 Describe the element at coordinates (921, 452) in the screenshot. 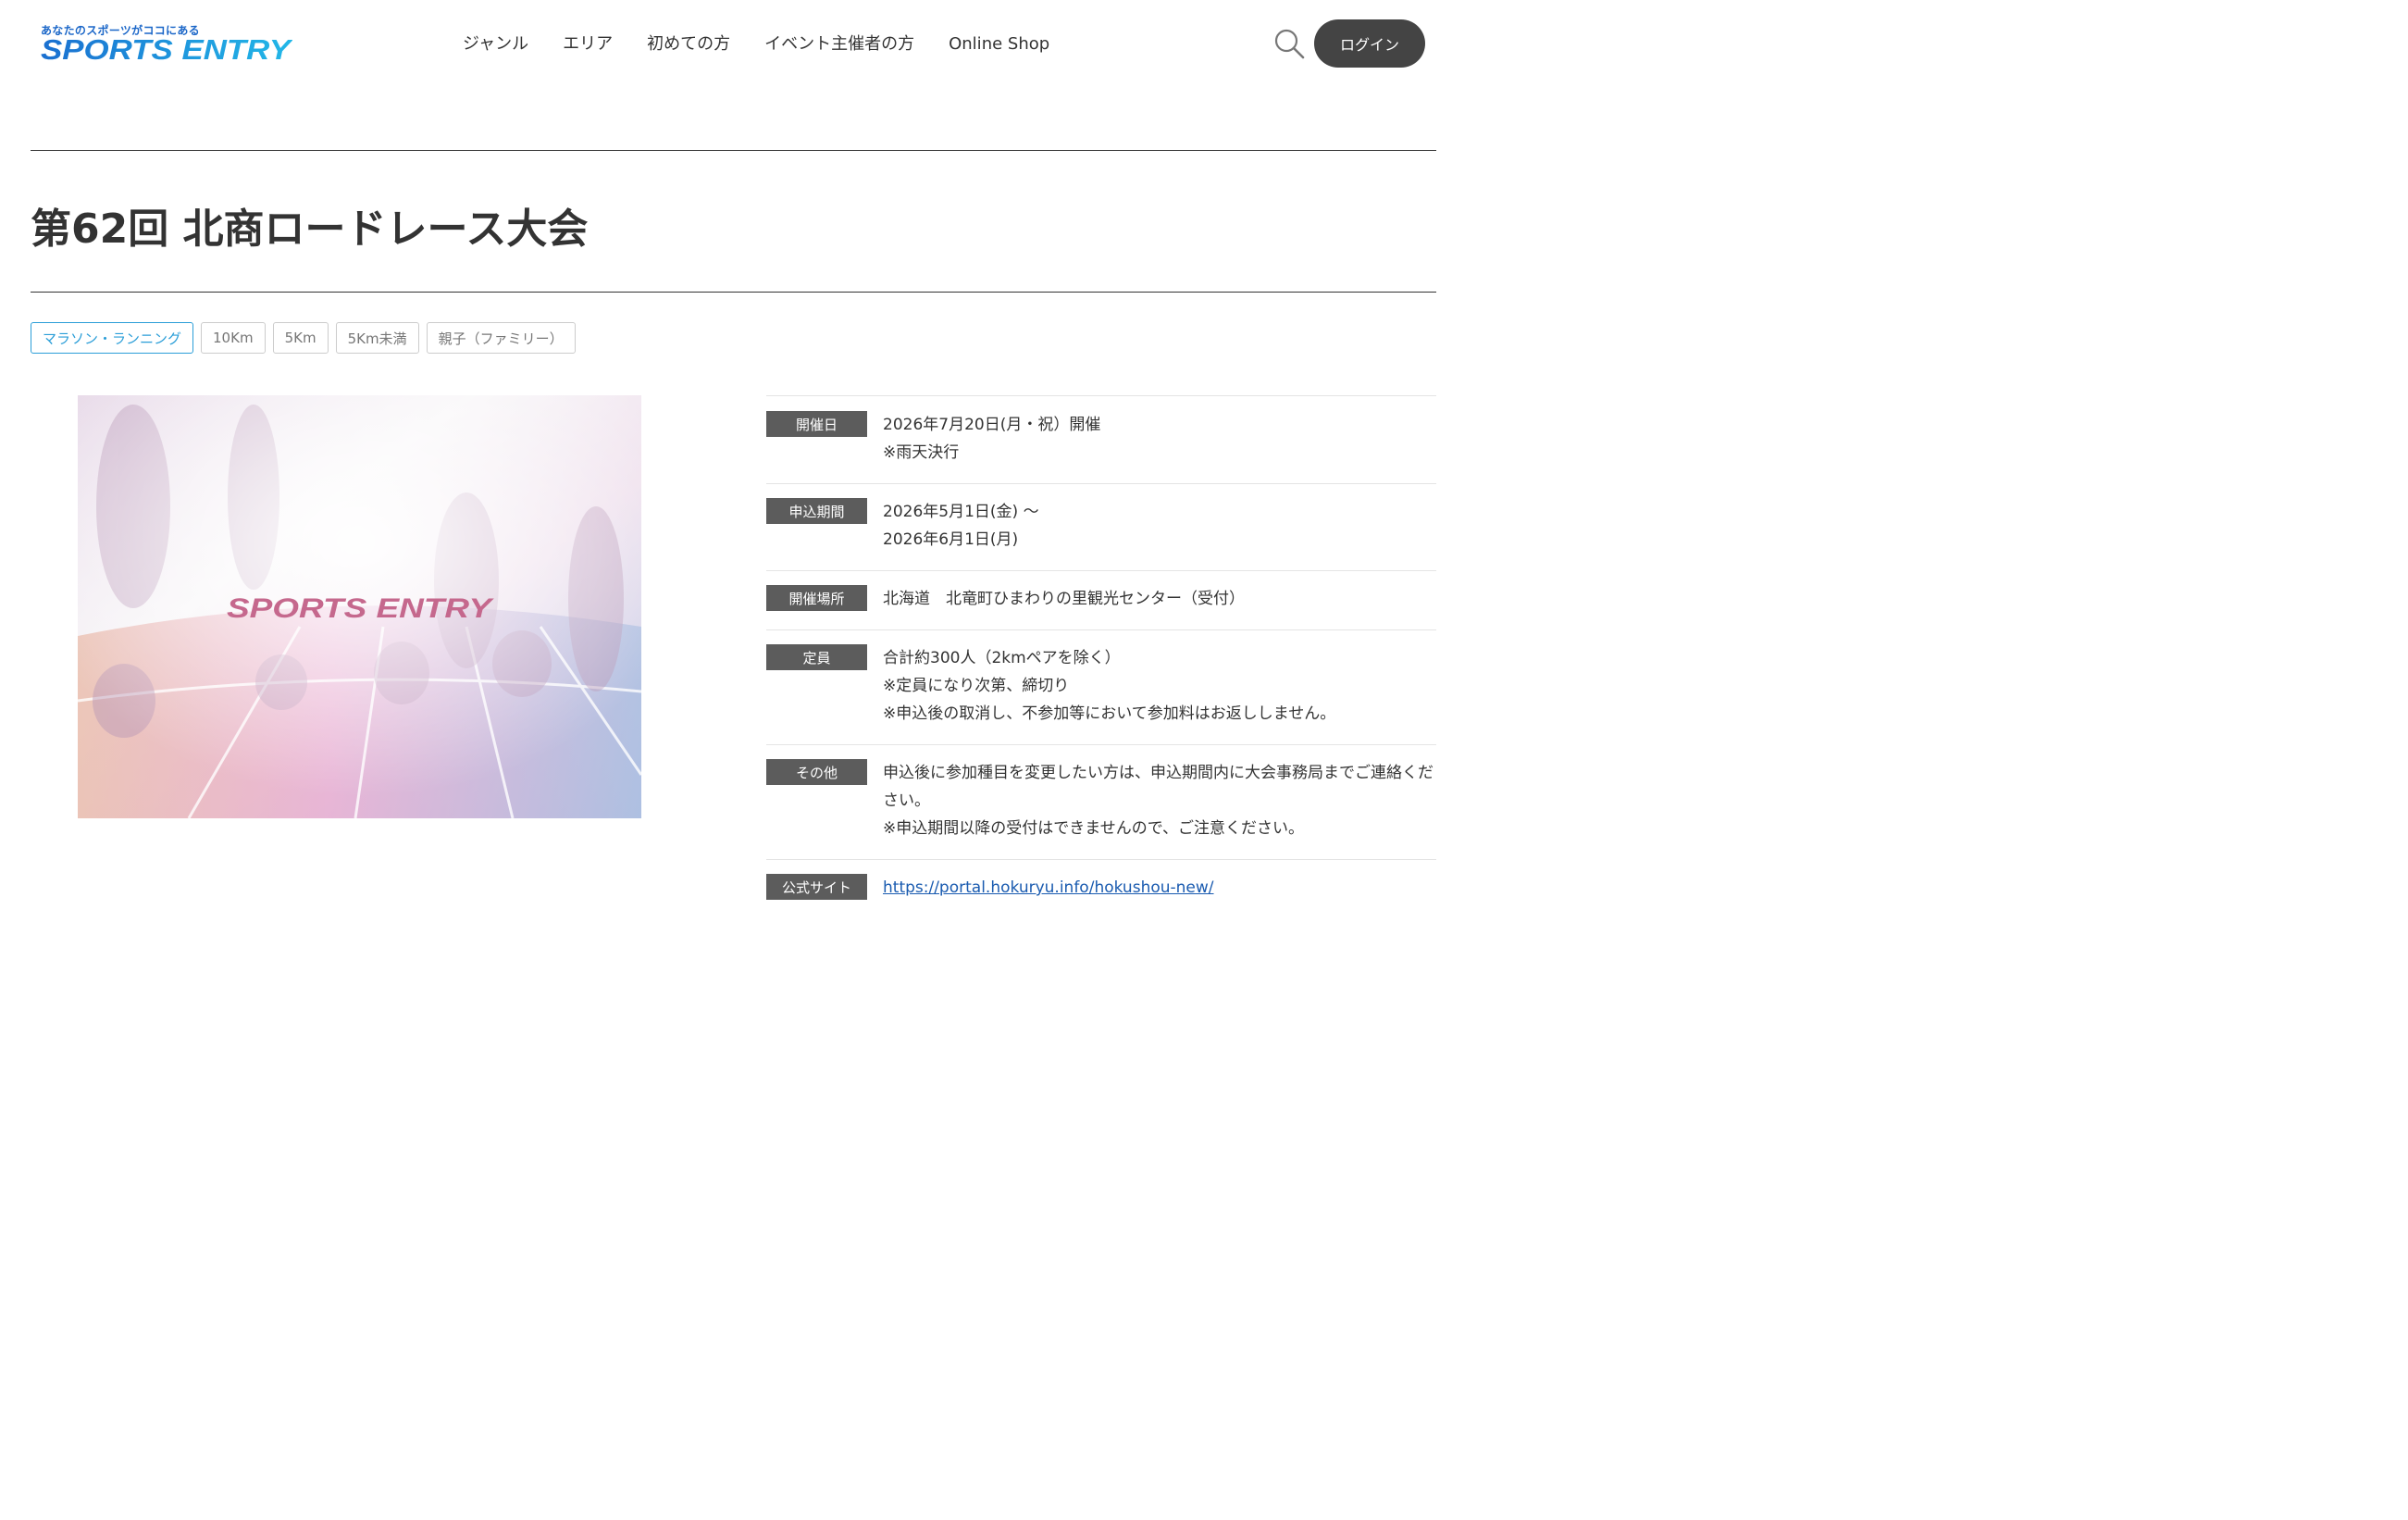

I see `info-value: ※雨天決行` at that location.